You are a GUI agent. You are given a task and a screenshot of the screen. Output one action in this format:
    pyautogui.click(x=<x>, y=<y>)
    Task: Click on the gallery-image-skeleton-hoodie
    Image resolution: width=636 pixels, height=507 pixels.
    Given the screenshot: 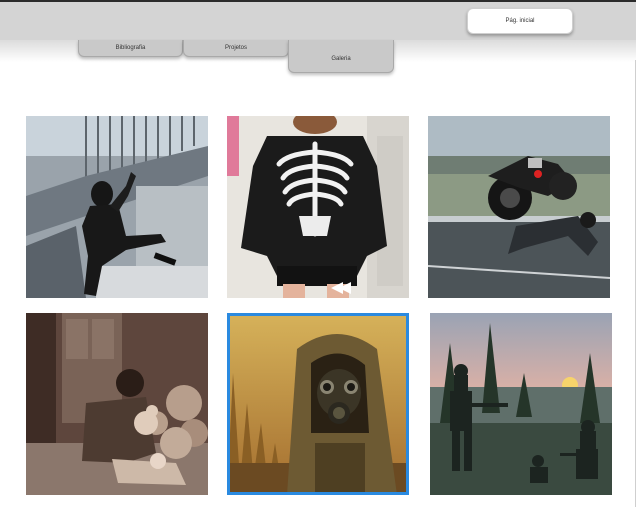 What is the action you would take?
    pyautogui.click(x=318, y=207)
    